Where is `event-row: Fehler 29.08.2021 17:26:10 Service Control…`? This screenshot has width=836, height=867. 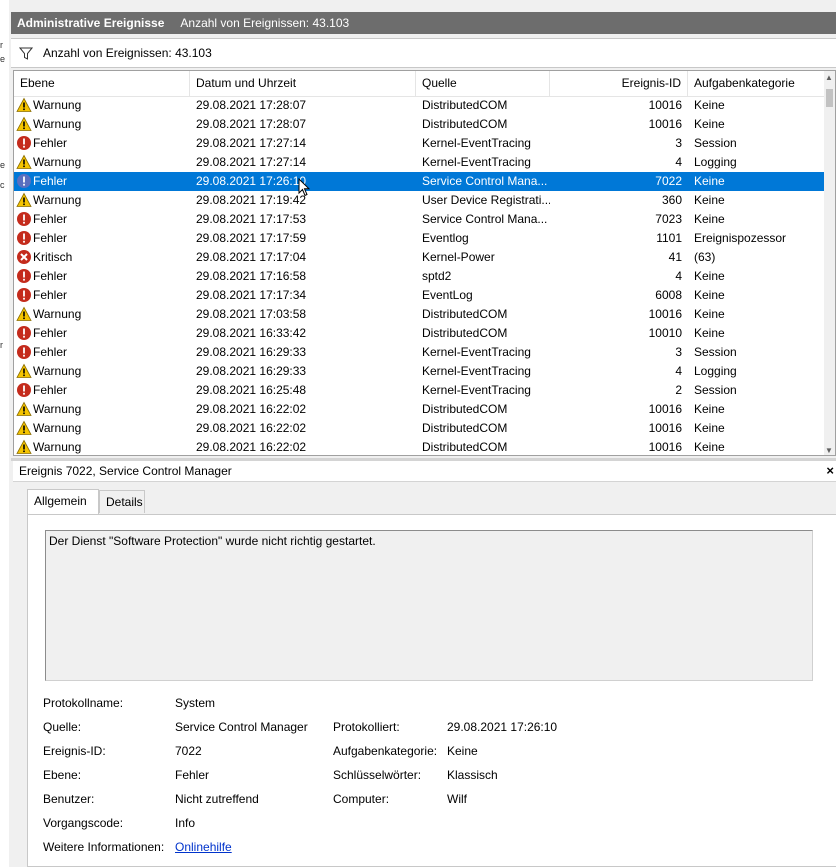
event-row: Fehler 29.08.2021 17:26:10 Service Control… is located at coordinates (420, 181).